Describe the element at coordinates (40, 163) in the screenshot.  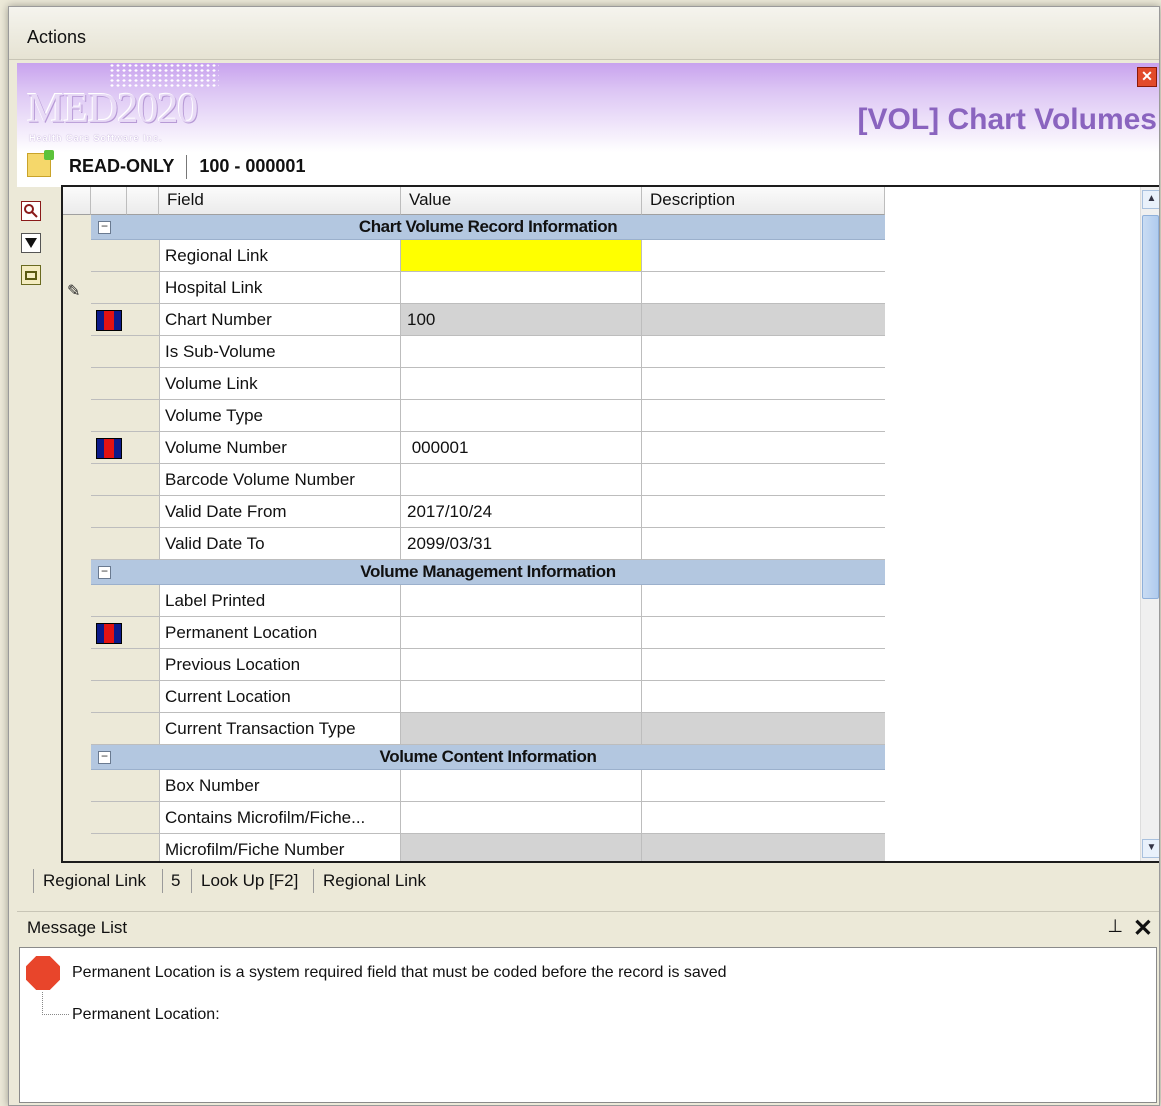
I see `new-record-icon` at that location.